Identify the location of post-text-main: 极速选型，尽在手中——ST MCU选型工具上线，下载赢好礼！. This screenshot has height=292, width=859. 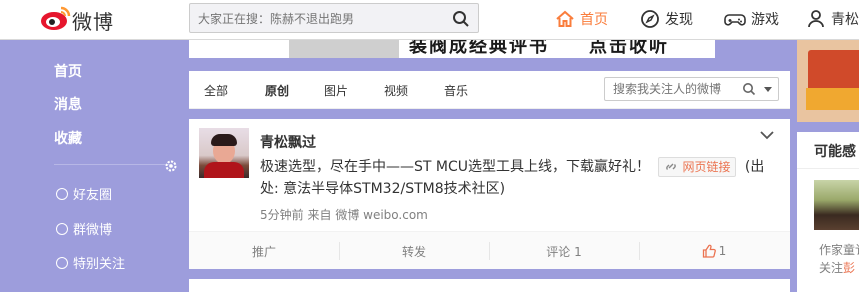
(455, 167).